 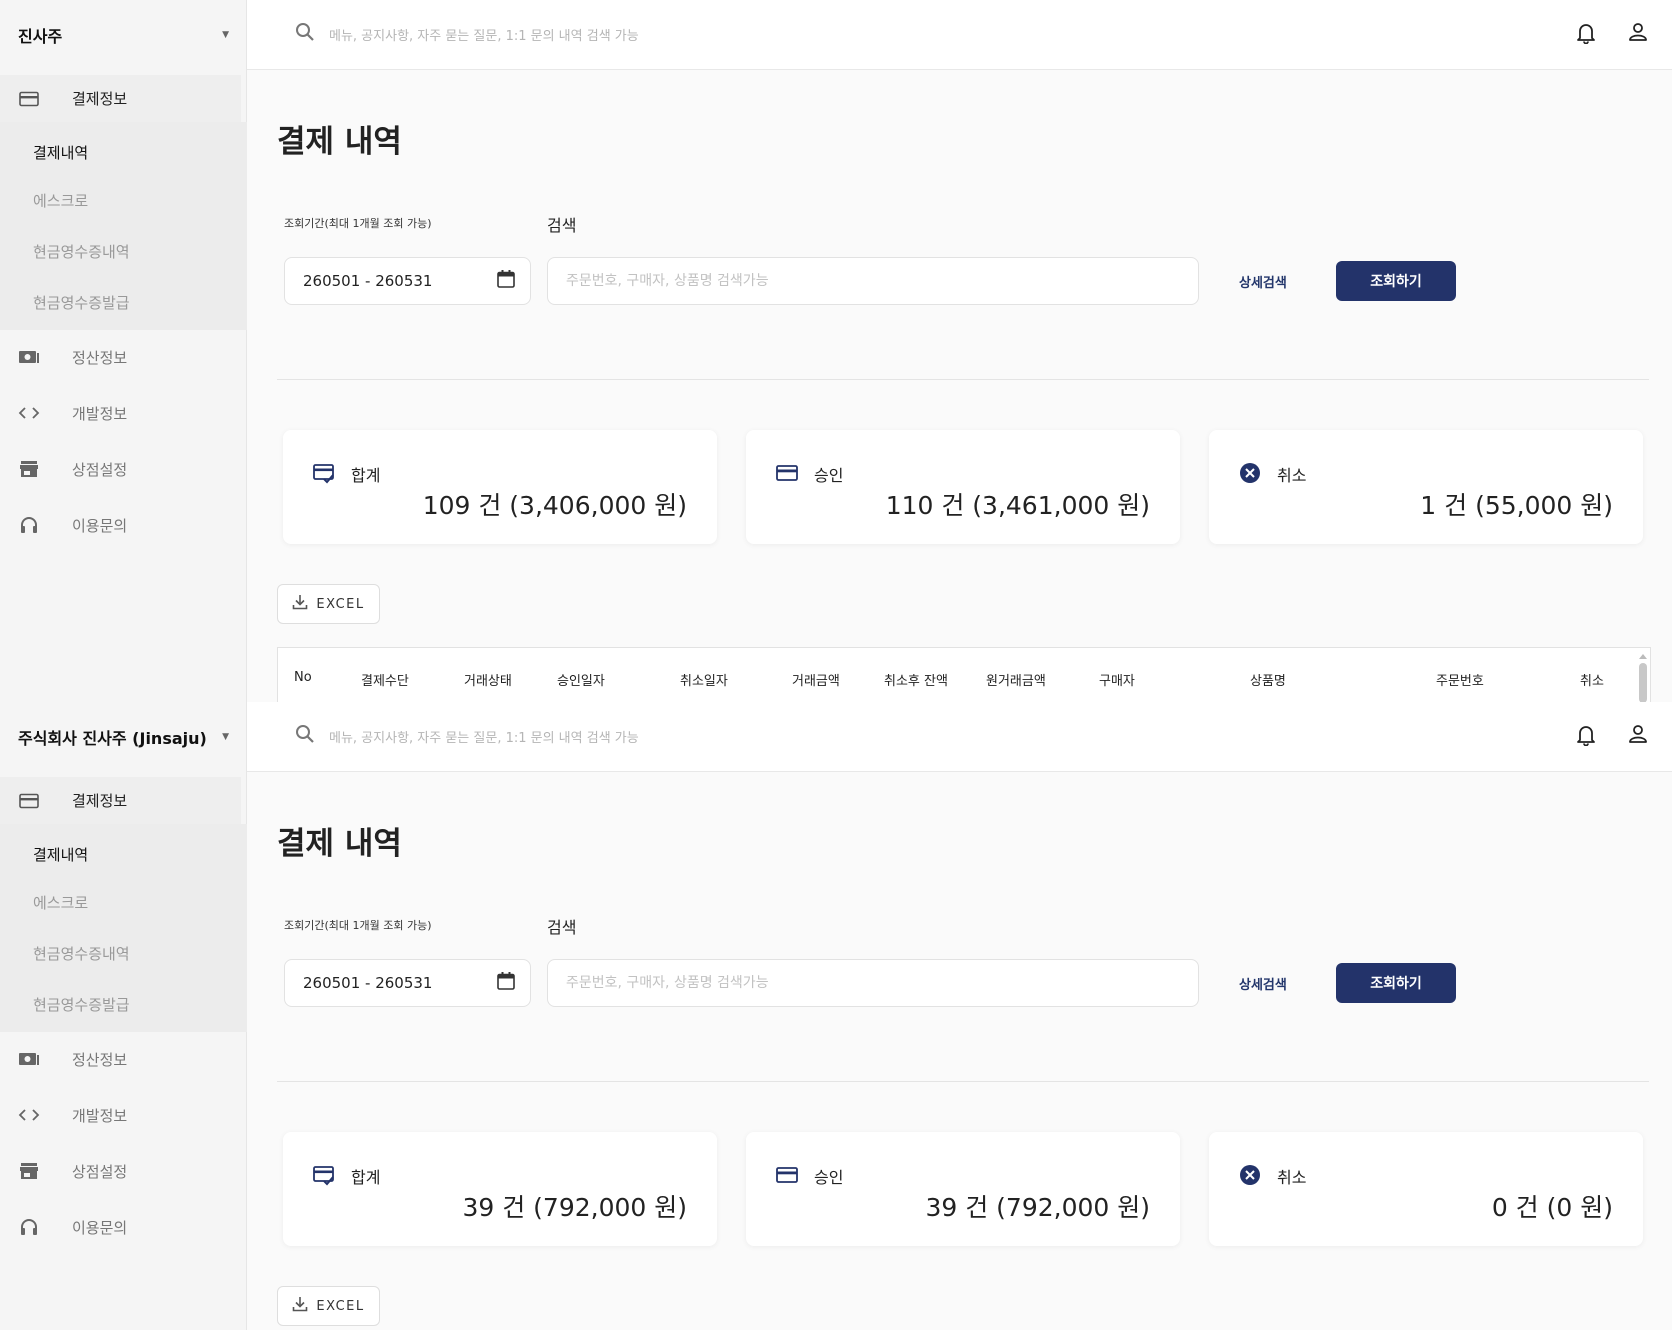 What do you see at coordinates (340, 1306) in the screenshot?
I see `excel-label: EXCEL` at bounding box center [340, 1306].